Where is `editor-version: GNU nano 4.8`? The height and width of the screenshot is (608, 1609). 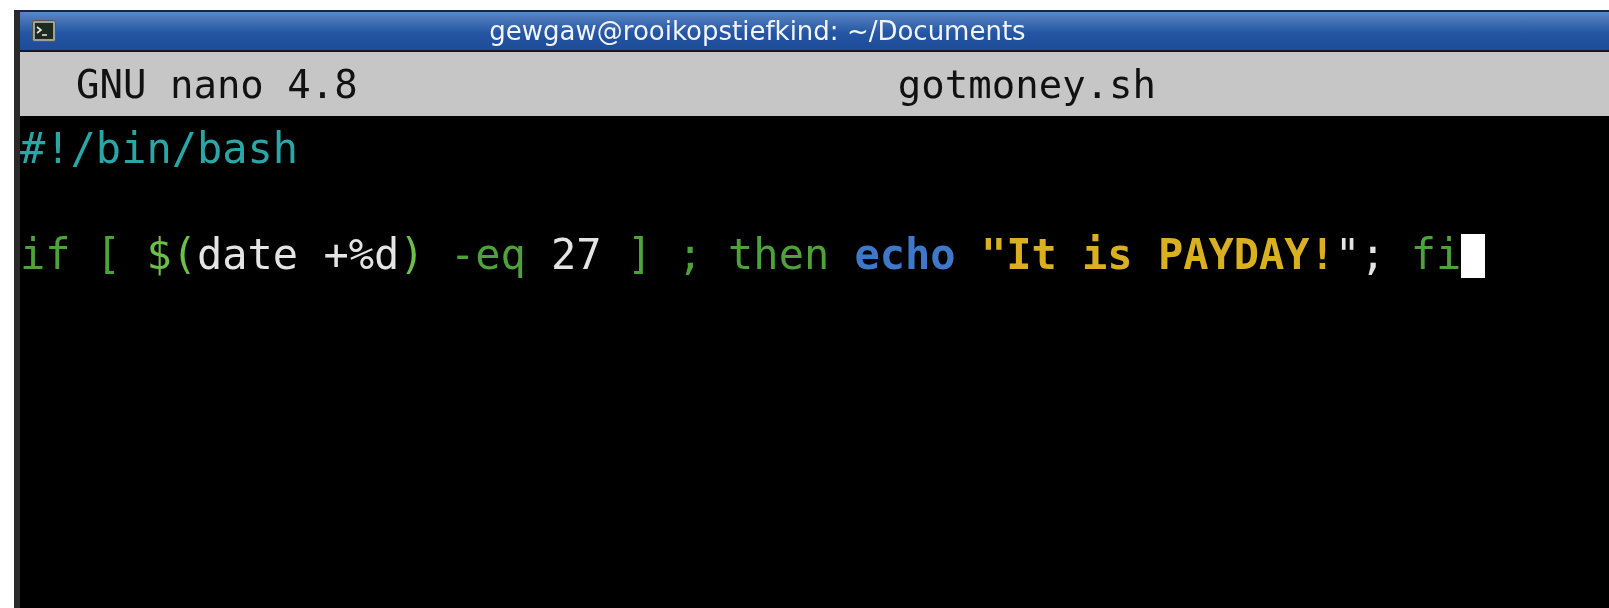 editor-version: GNU nano 4.8 is located at coordinates (217, 84).